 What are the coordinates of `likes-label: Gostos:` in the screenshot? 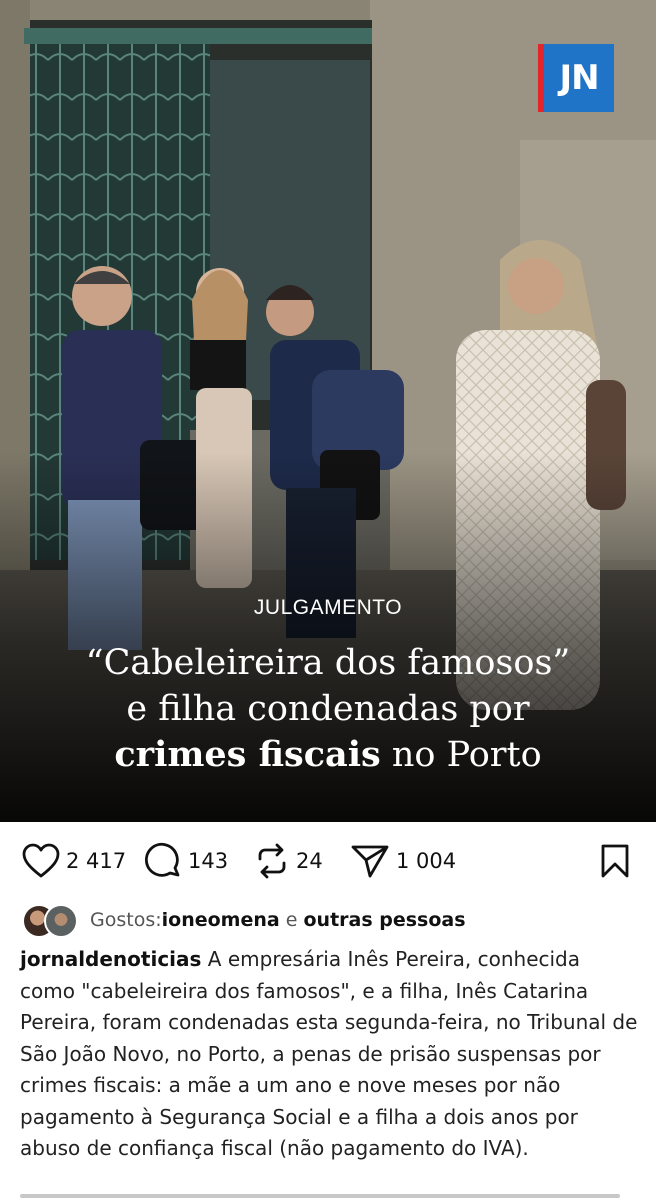 It's located at (126, 920).